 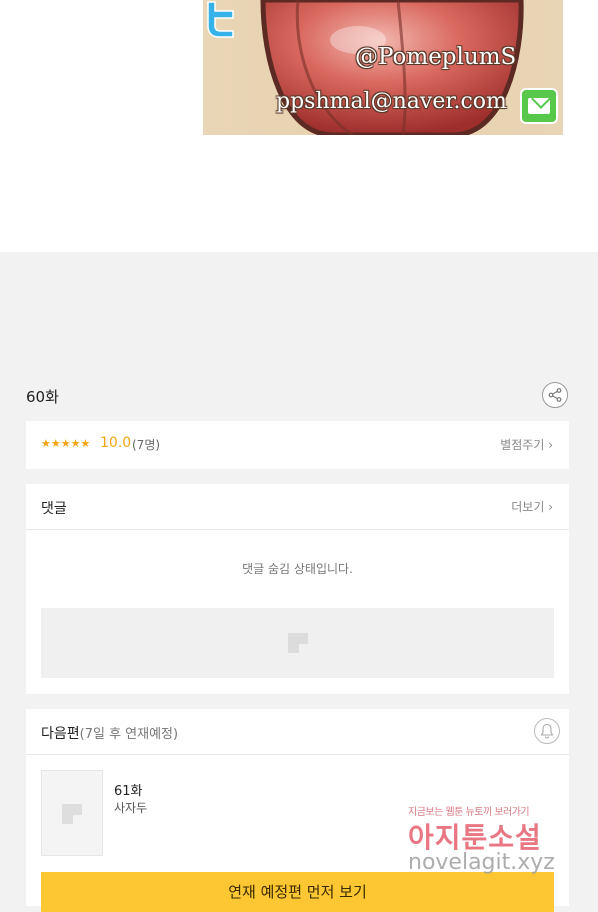 I want to click on watermark-url: novelagit.xyz, so click(x=481, y=862).